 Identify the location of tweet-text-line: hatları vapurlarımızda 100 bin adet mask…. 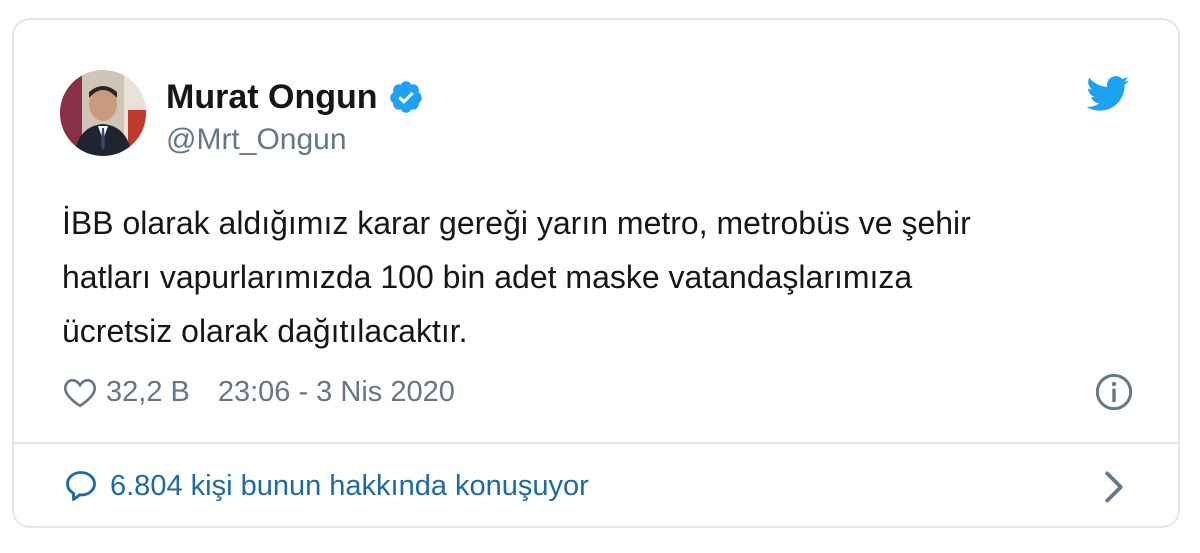
(487, 277).